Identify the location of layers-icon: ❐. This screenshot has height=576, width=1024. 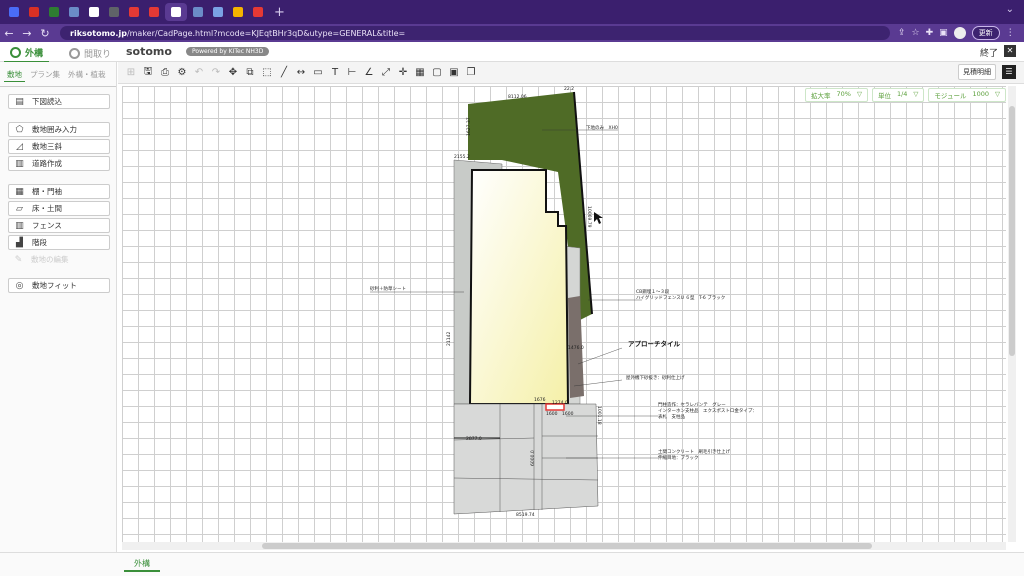
(471, 73).